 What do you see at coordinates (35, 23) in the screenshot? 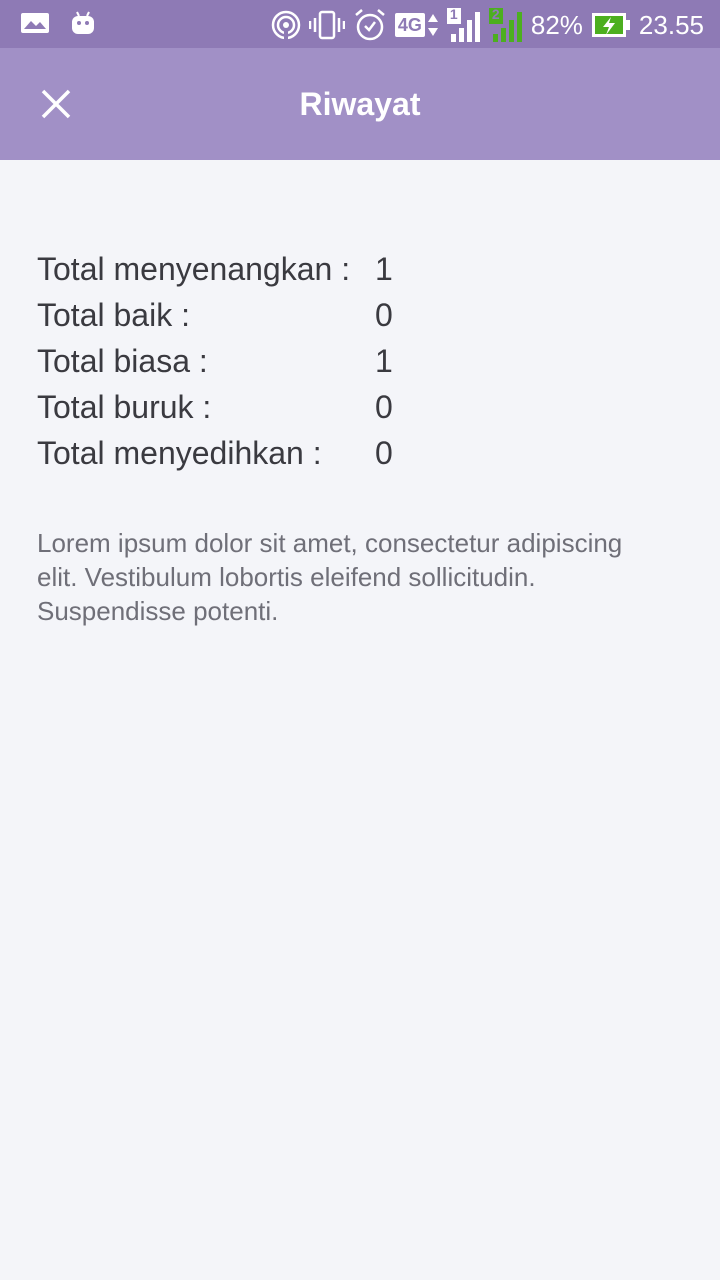
I see `image-icon` at bounding box center [35, 23].